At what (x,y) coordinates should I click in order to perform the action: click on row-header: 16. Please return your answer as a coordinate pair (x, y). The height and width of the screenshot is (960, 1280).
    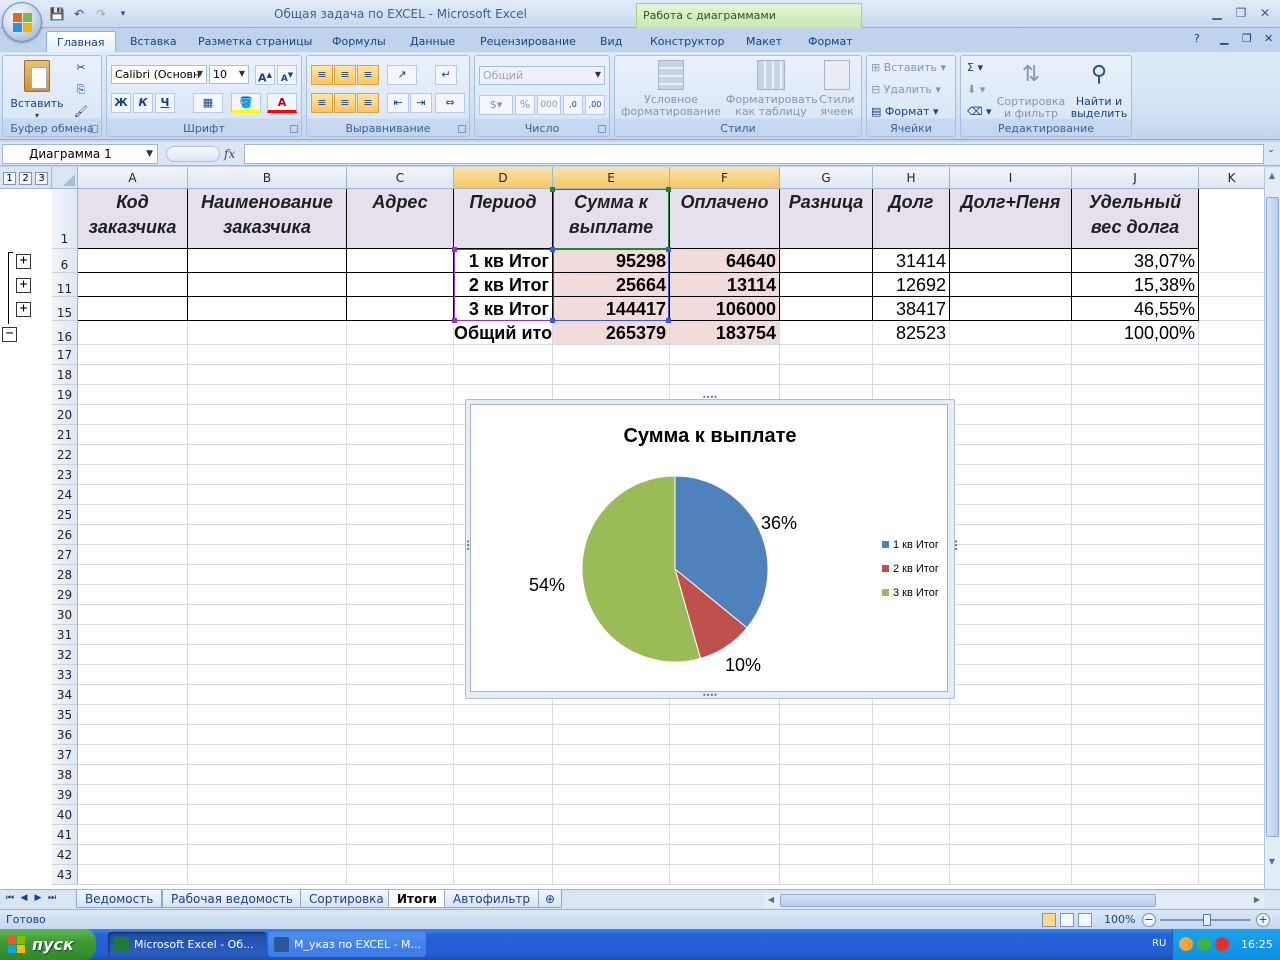
    Looking at the image, I should click on (65, 333).